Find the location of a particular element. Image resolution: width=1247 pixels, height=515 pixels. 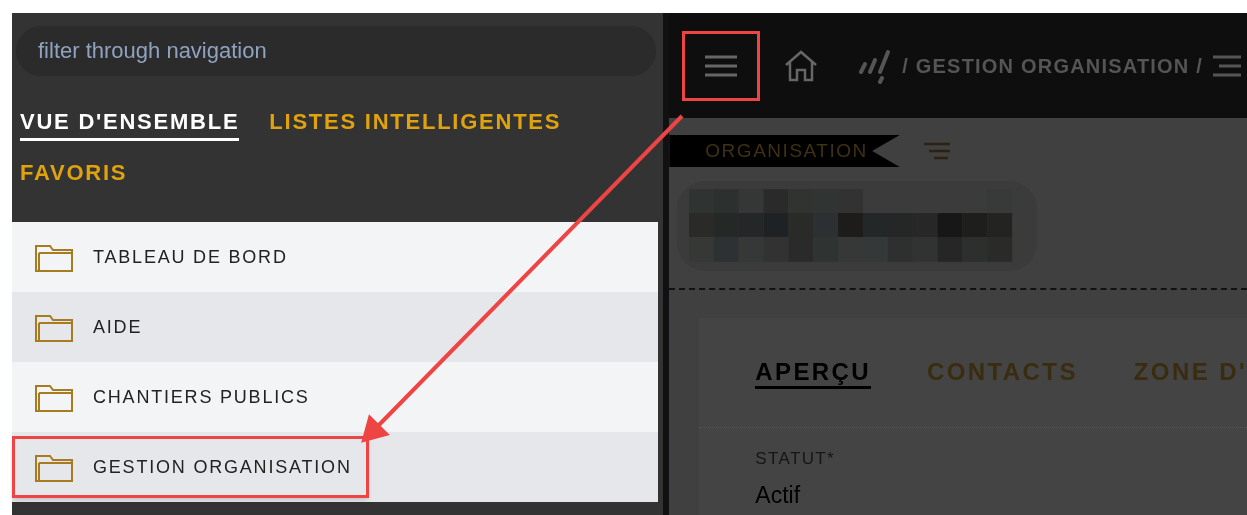

list-icon is located at coordinates (1226, 65).